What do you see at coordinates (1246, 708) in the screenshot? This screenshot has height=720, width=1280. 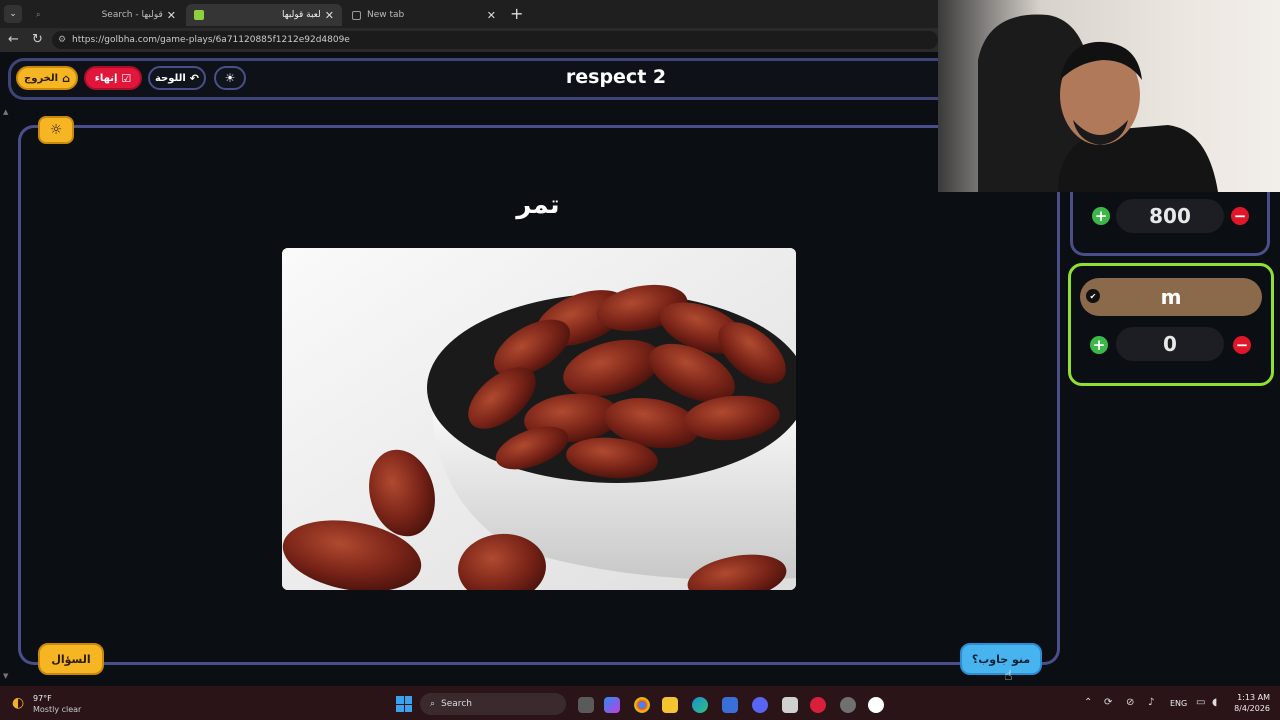 I see `clock-date: 8/4/2026` at bounding box center [1246, 708].